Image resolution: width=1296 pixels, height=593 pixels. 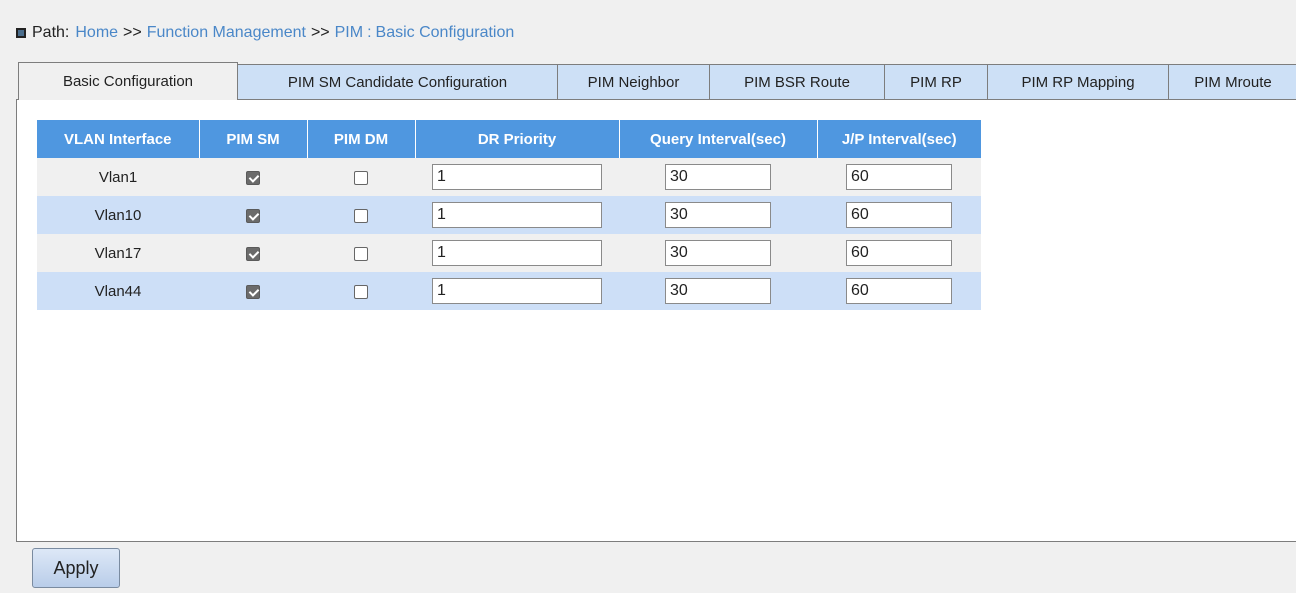 What do you see at coordinates (51, 32) in the screenshot?
I see `breadcrumb-label: Path:` at bounding box center [51, 32].